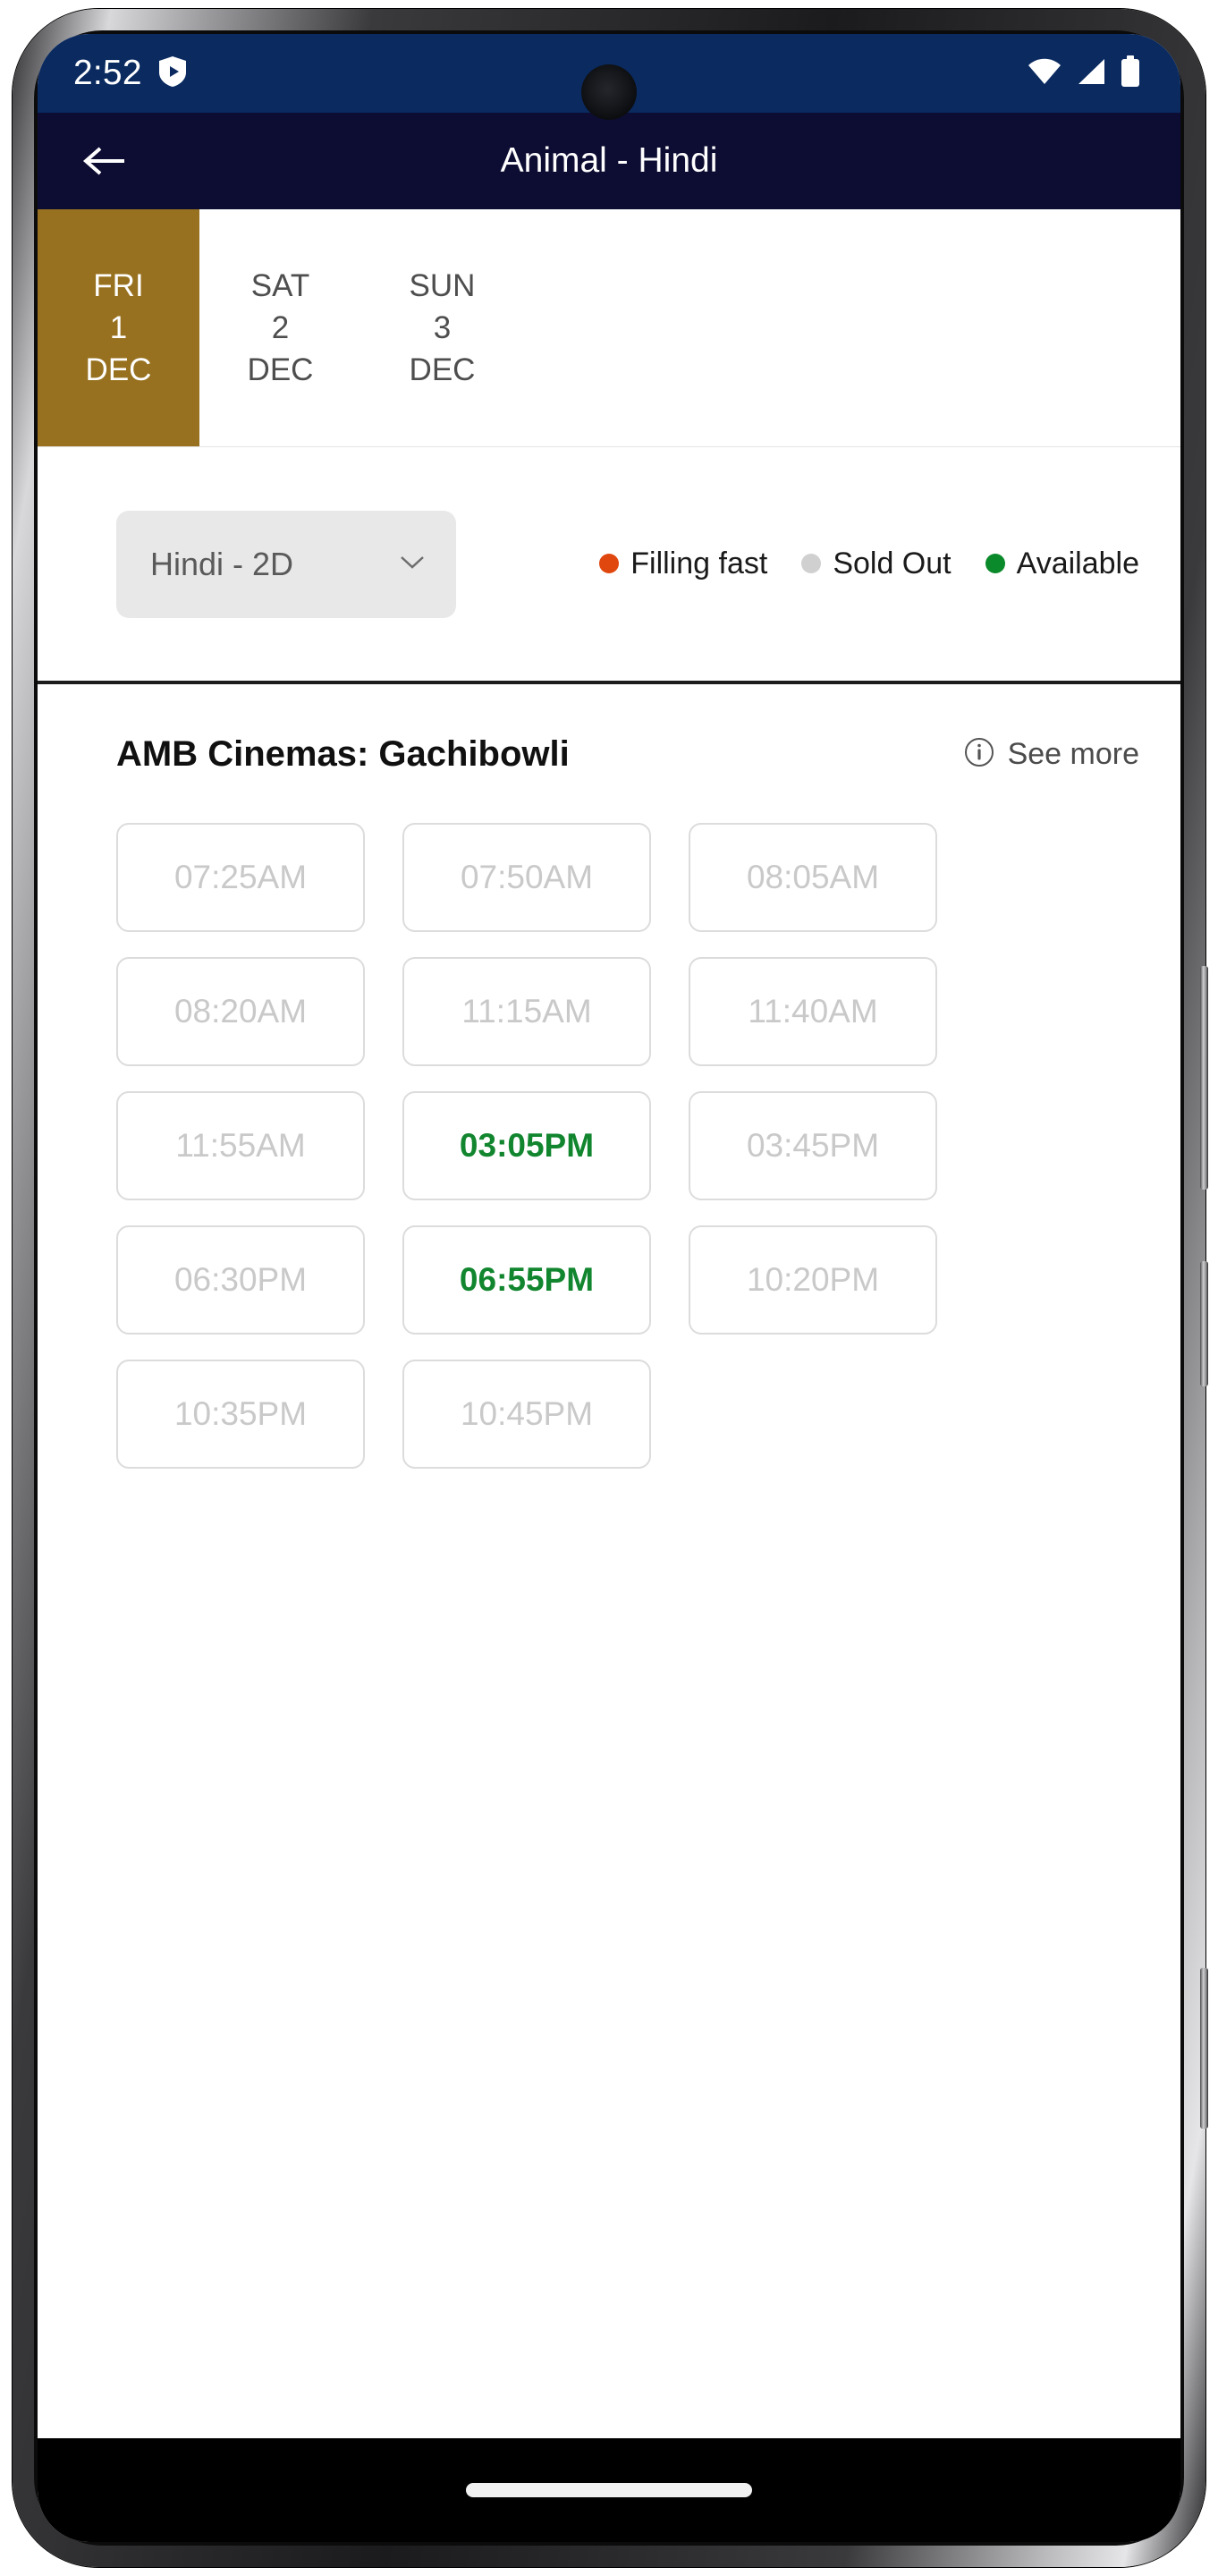 This screenshot has width=1218, height=2576. I want to click on language-format-dropdown: Hindi - 2D, so click(286, 564).